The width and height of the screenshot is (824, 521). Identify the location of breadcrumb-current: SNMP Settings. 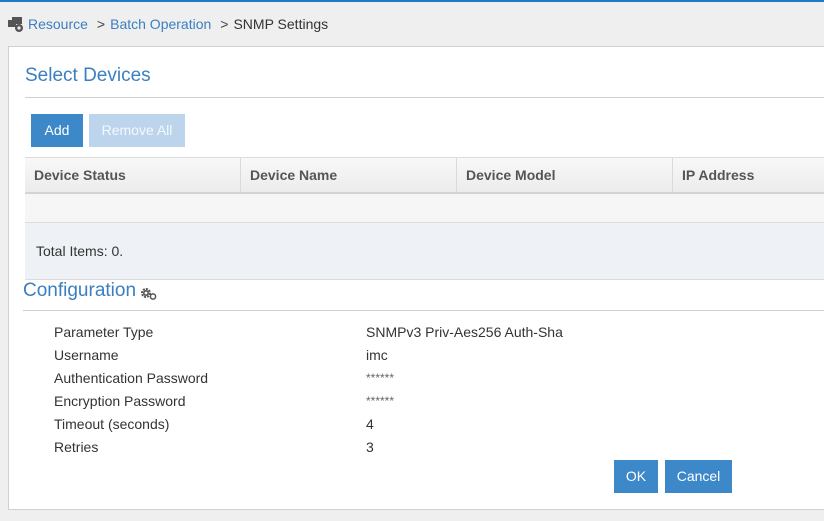
(281, 24).